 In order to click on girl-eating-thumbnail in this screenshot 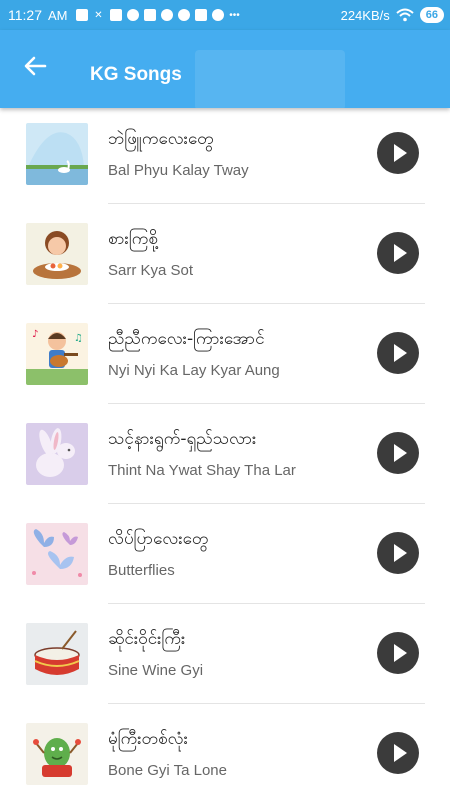, I will do `click(57, 254)`.